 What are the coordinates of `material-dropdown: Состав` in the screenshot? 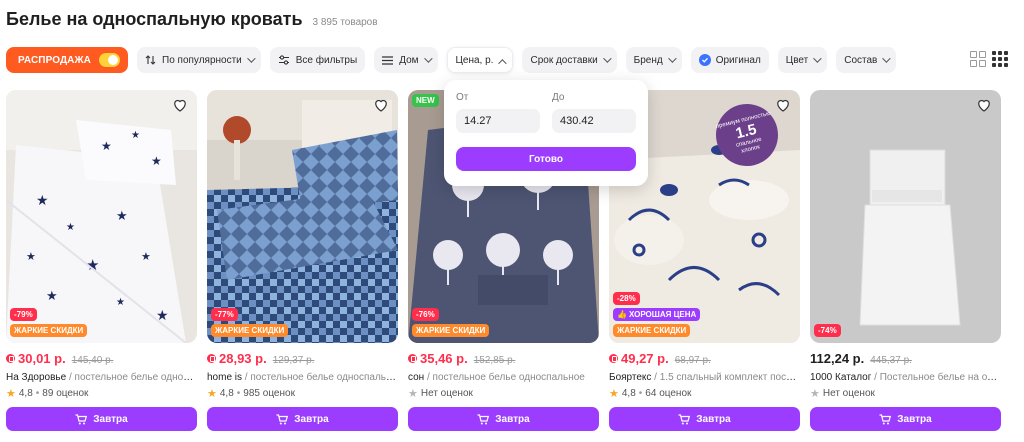 It's located at (866, 60).